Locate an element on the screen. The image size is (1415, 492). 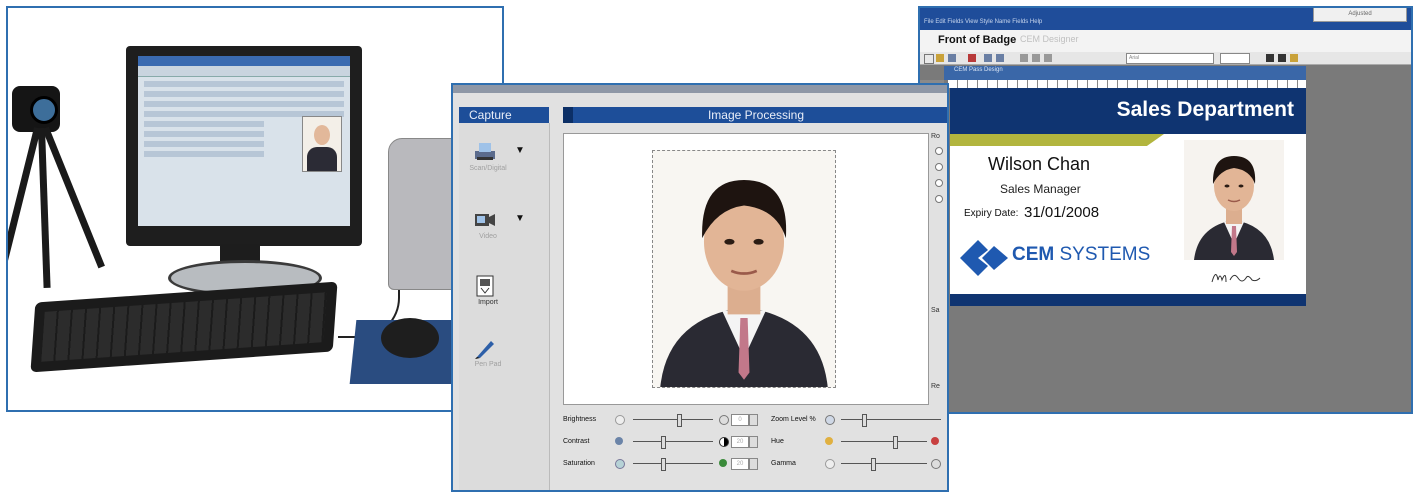
keyboard is located at coordinates (184, 327).